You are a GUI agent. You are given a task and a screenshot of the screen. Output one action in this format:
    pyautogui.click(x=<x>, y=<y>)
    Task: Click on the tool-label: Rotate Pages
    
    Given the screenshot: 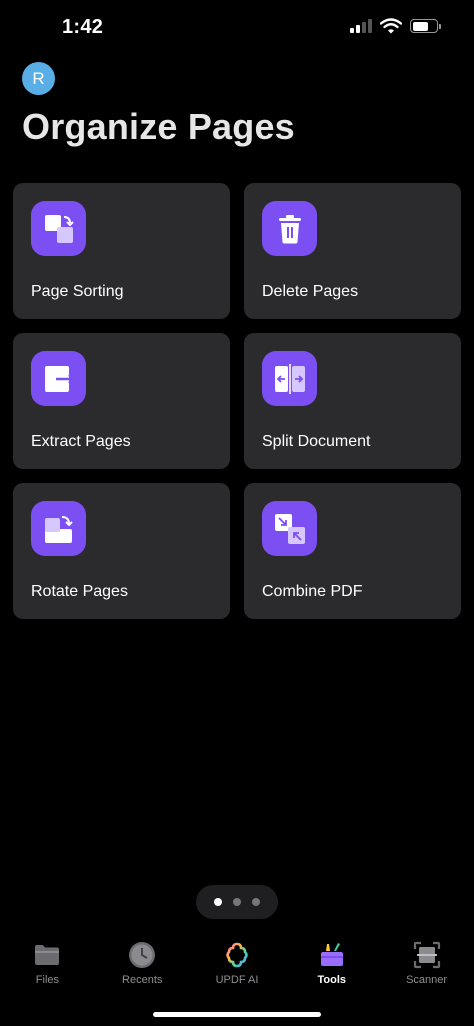 What is the action you would take?
    pyautogui.click(x=79, y=591)
    